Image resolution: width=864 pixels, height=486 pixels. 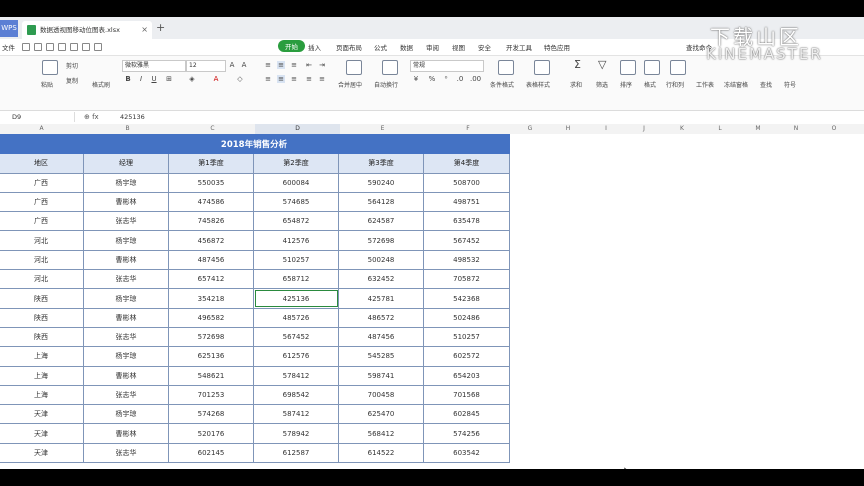 What do you see at coordinates (468, 129) in the screenshot?
I see `column-header-f: F` at bounding box center [468, 129].